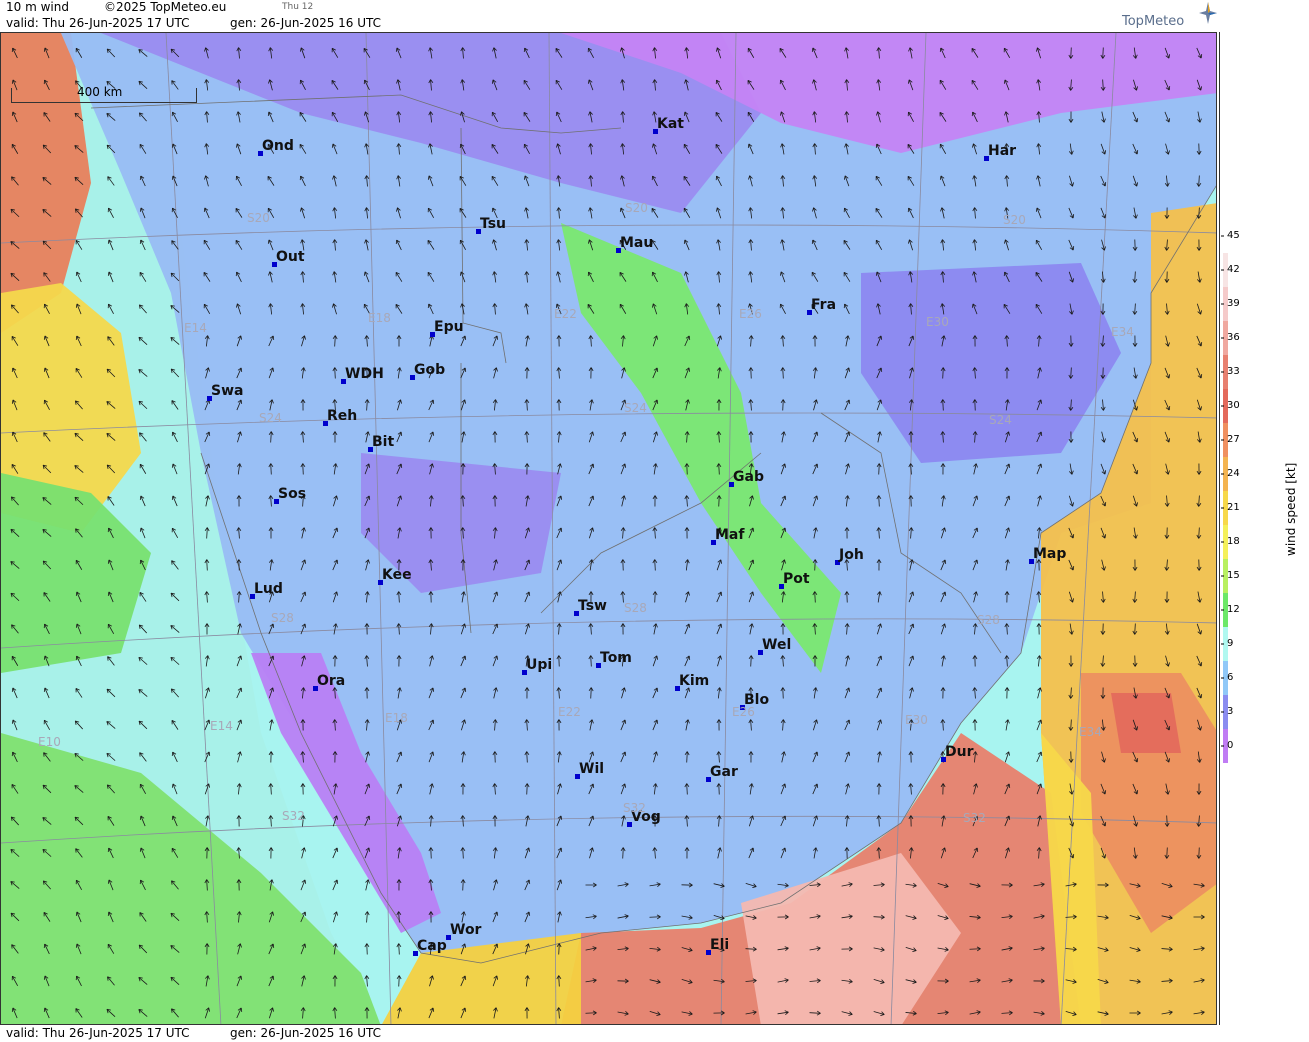 This screenshot has width=1309, height=1042. Describe the element at coordinates (1233, 269) in the screenshot. I see `legend-tick-label: 42` at that location.